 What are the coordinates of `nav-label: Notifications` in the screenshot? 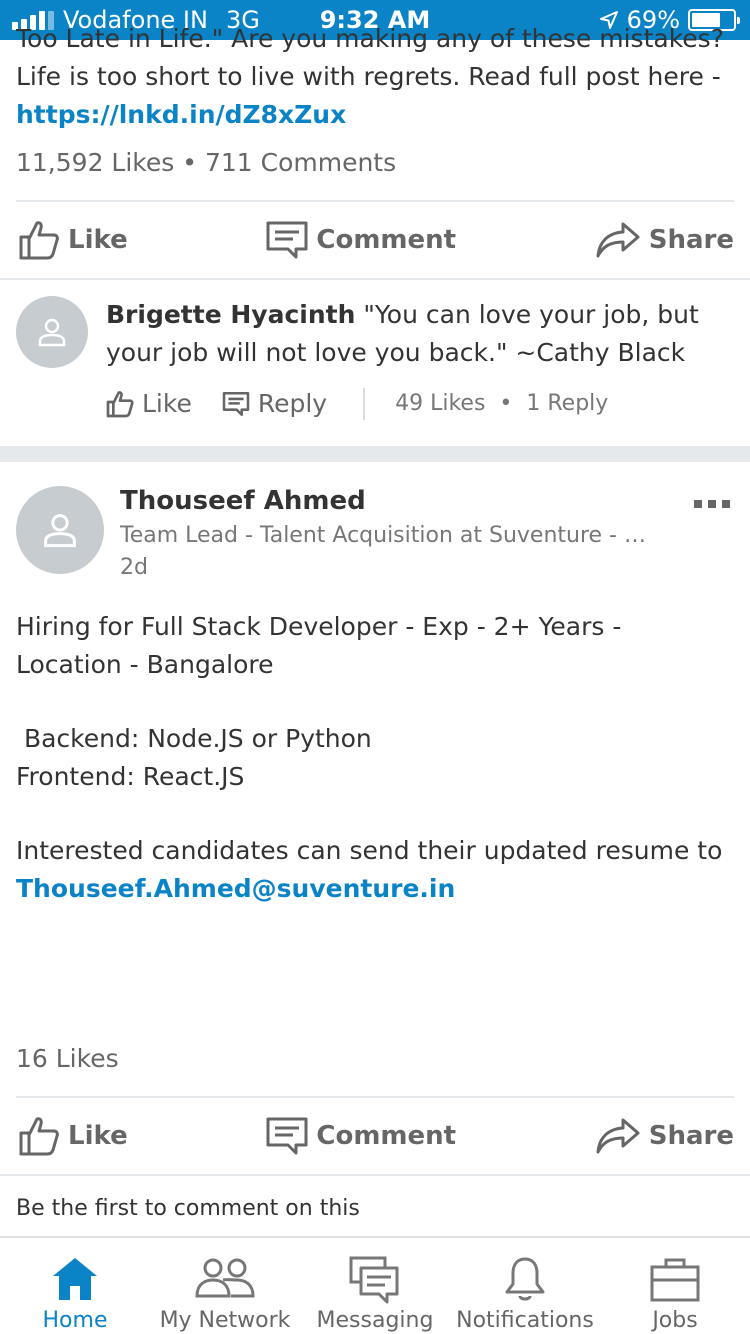 It's located at (525, 1320).